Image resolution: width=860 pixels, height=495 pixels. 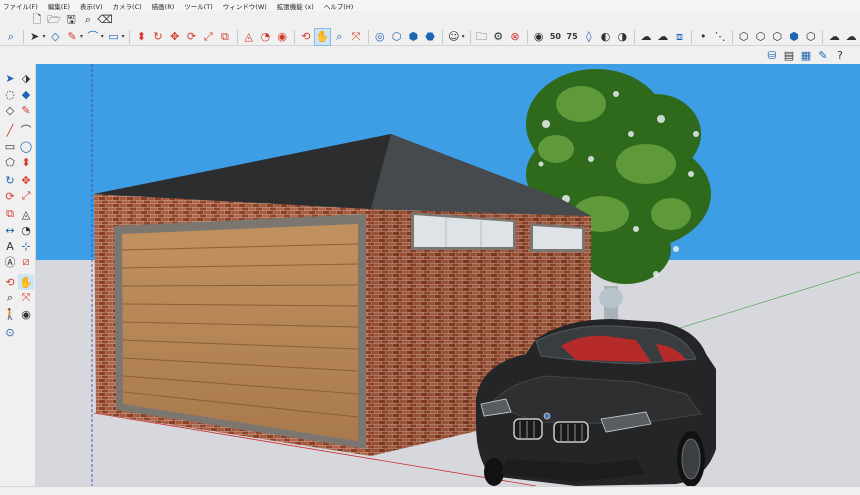 I want to click on dimension-icon: ↔, so click(x=10, y=230).